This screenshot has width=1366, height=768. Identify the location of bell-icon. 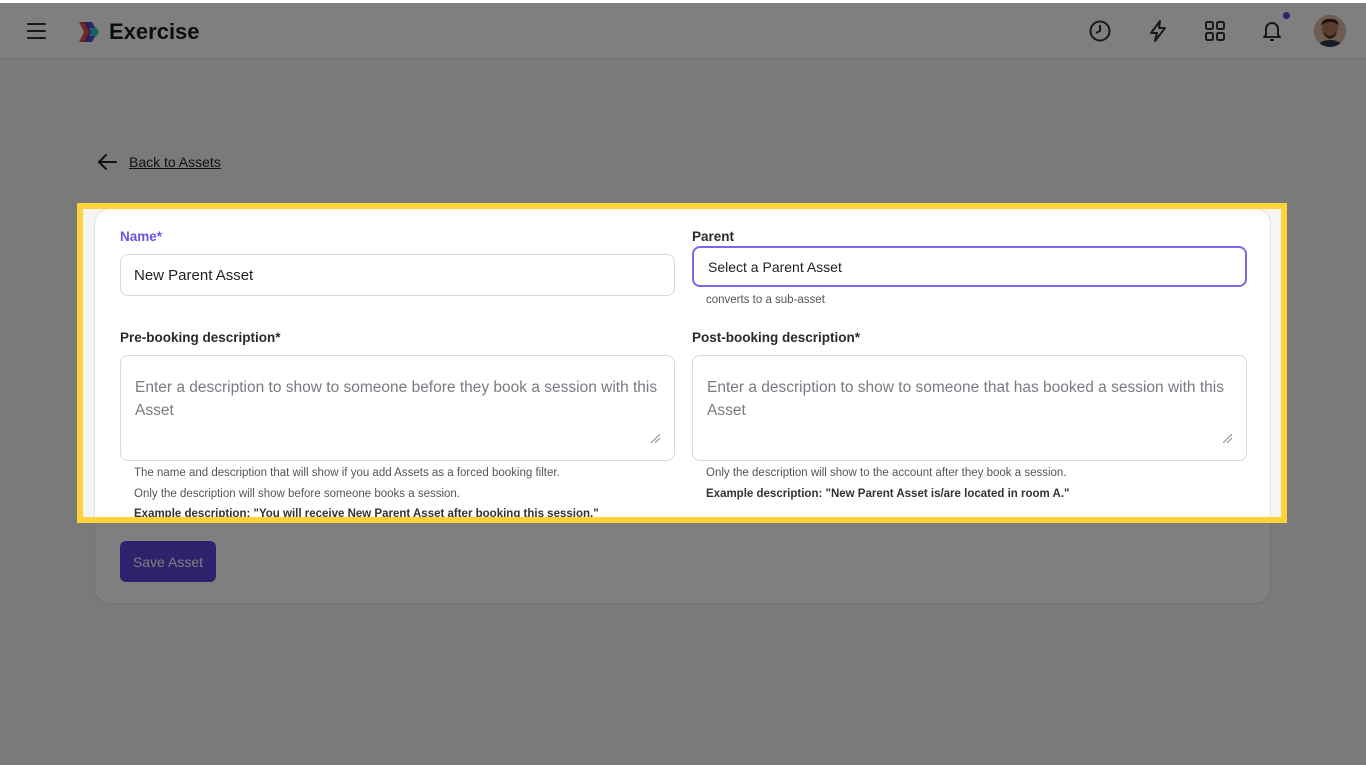
(1272, 31).